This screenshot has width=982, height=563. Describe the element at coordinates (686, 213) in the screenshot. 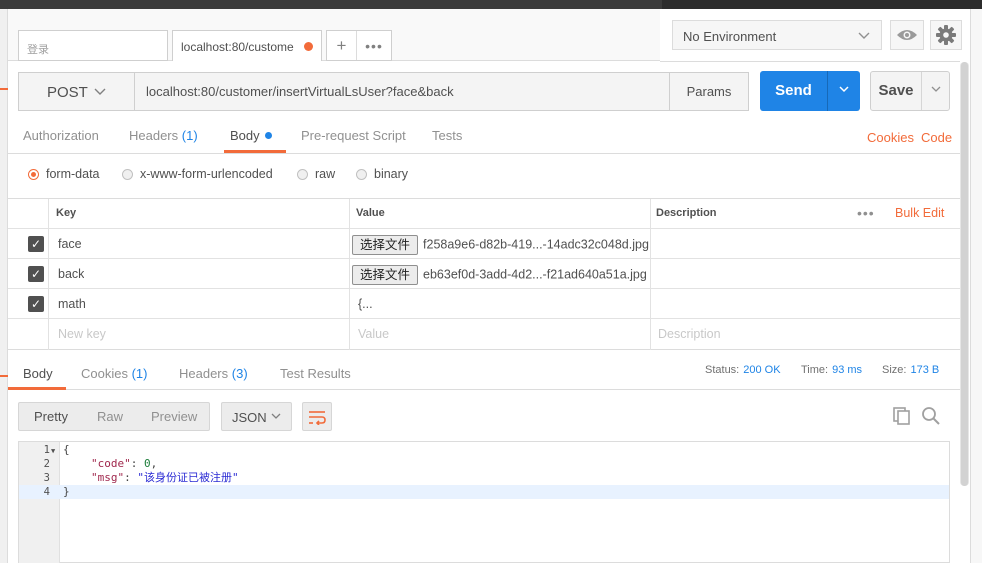

I see `column-header-description: Description` at that location.